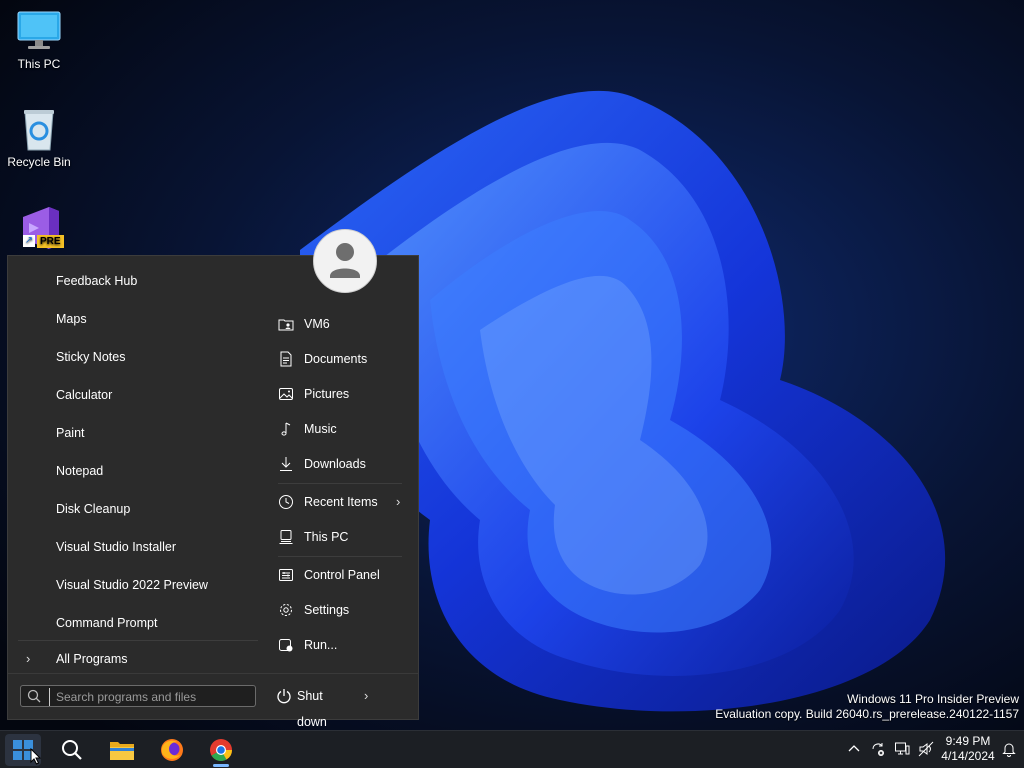 Image resolution: width=1024 pixels, height=768 pixels. I want to click on place-label: Documents, so click(336, 359).